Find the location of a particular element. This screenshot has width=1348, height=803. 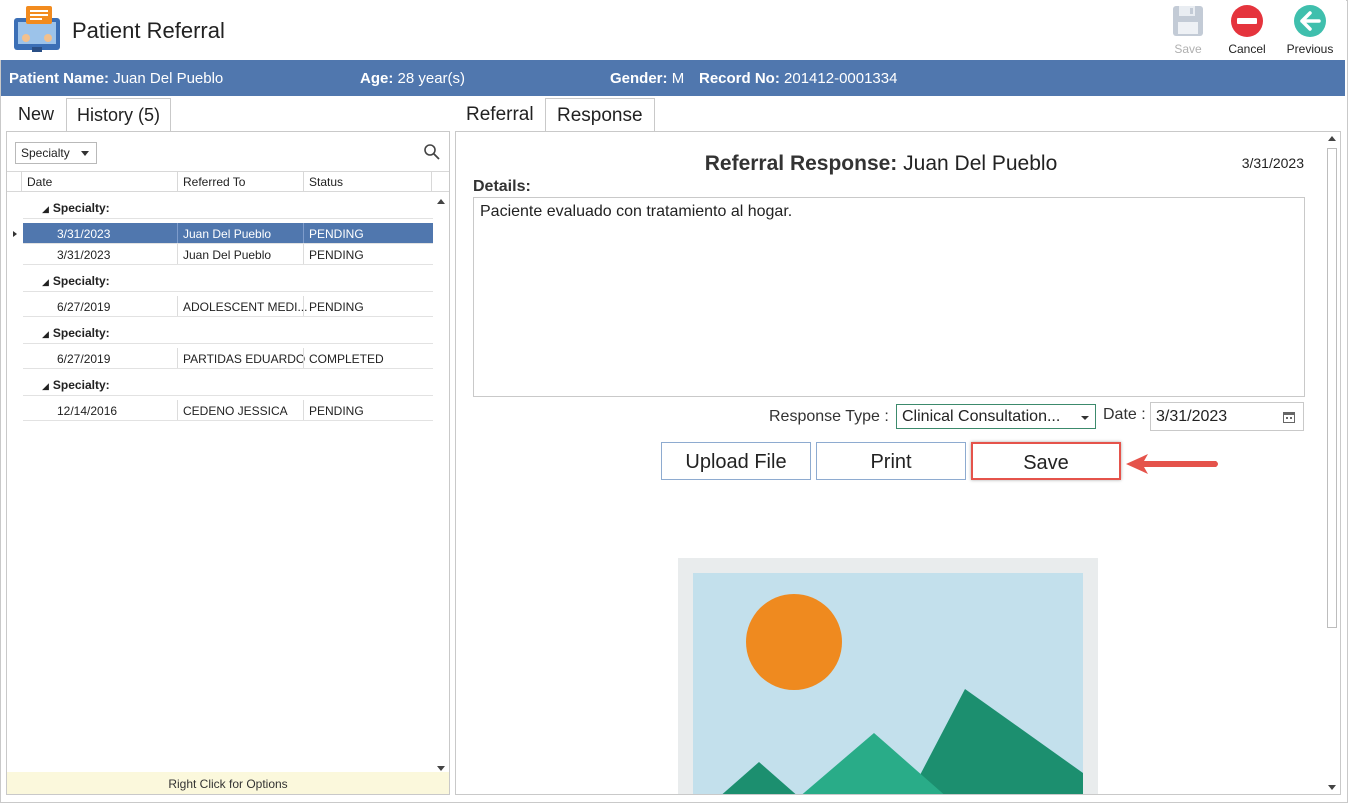

column-header-date: Date is located at coordinates (39, 182).